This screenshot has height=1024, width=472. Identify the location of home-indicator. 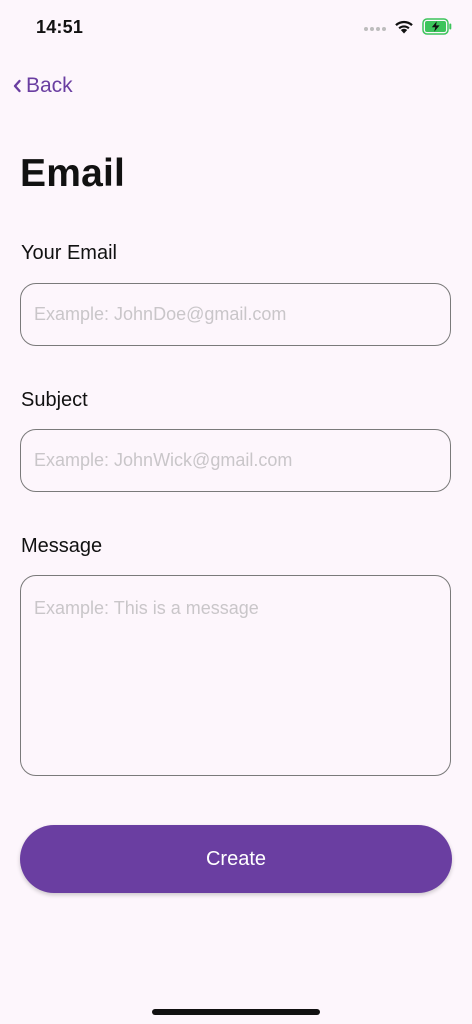
(236, 1012).